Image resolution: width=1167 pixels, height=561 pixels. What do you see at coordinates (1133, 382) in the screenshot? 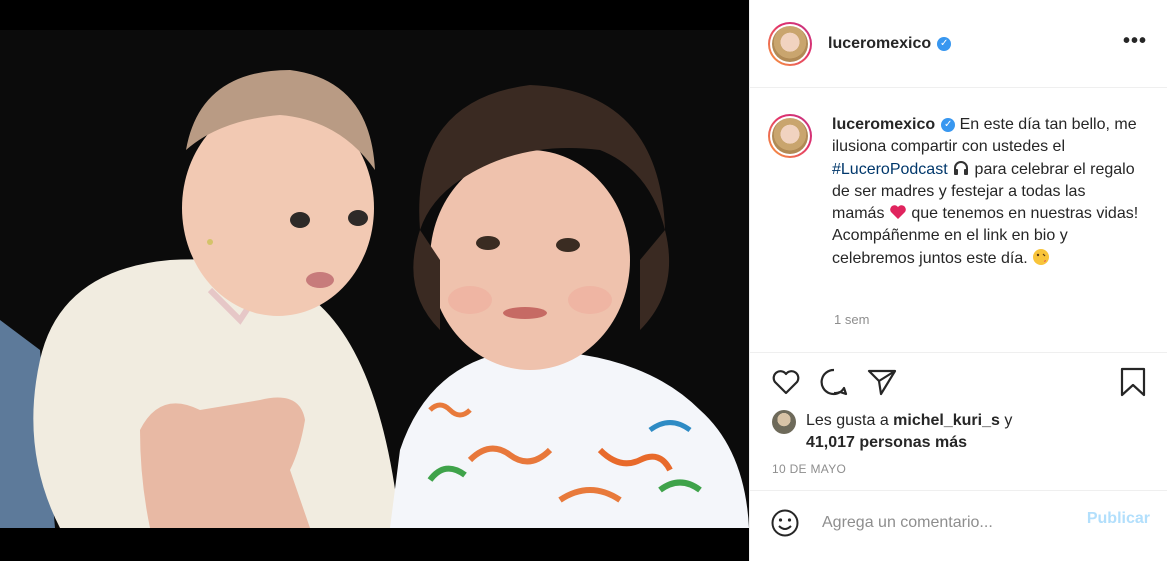
I see `bookmark-icon` at bounding box center [1133, 382].